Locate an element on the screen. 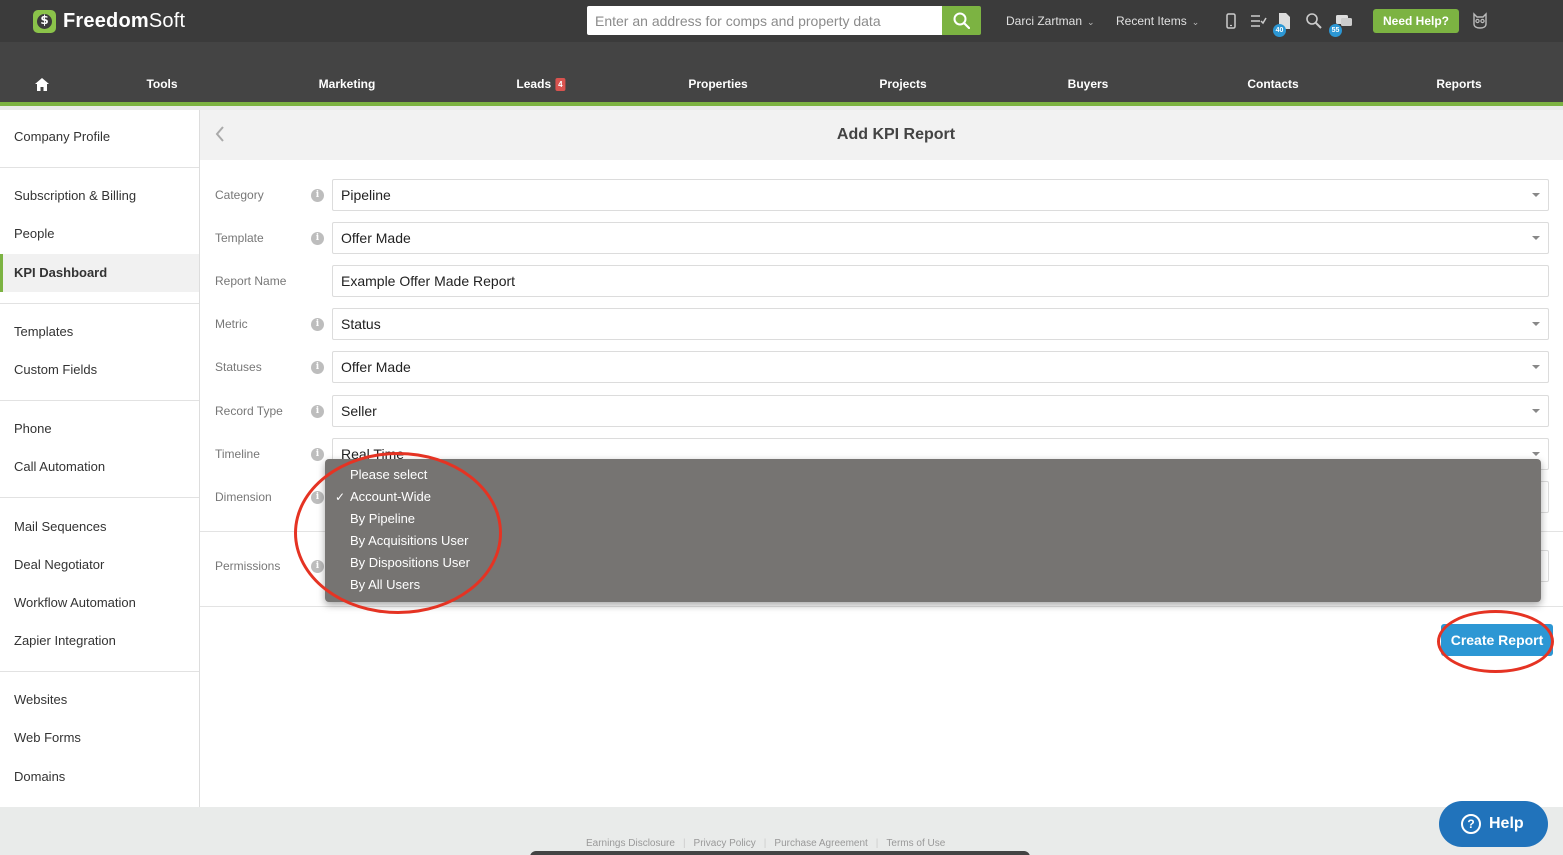 Image resolution: width=1563 pixels, height=855 pixels. sidebar-item-workflow-automation: Workflow Automation is located at coordinates (99, 603).